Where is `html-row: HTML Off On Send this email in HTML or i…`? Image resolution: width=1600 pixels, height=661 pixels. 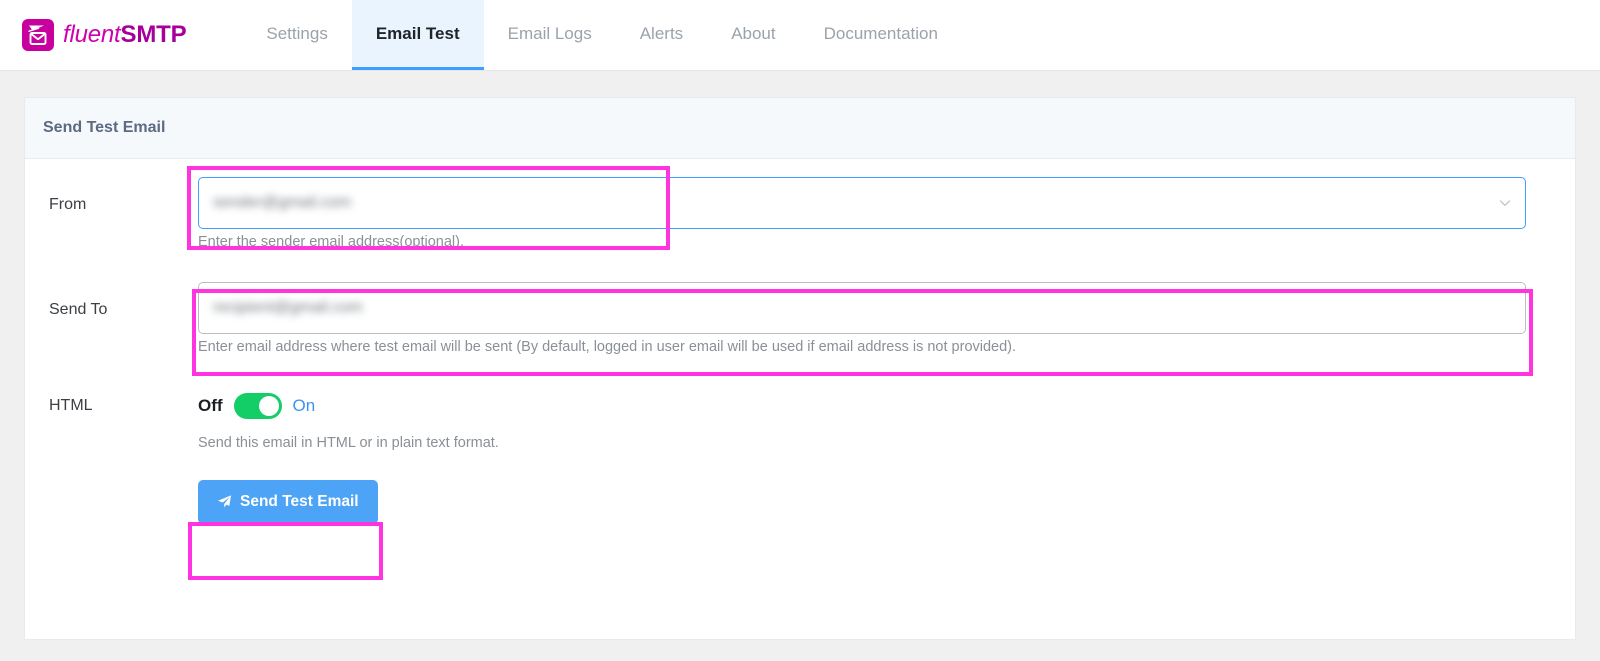
html-row: HTML Off On Send this email in HTML or i… is located at coordinates (800, 422).